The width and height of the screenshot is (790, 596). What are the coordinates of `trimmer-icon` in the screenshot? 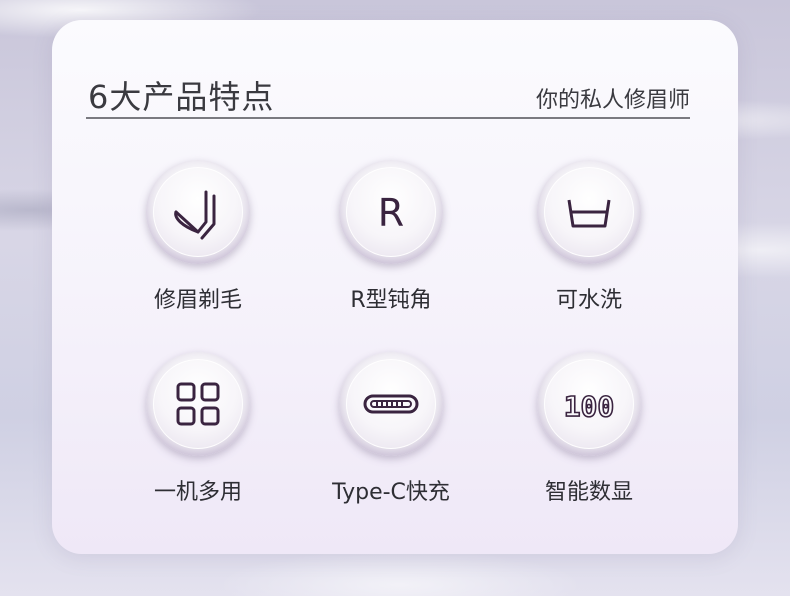 It's located at (195, 215).